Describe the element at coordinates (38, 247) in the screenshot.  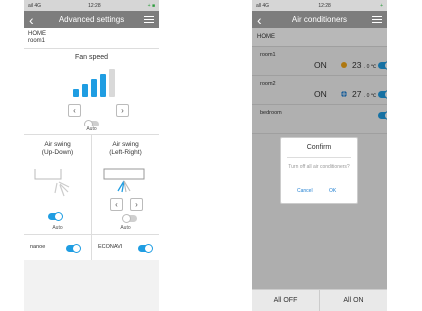
I see `nanoe-label: nanoe` at that location.